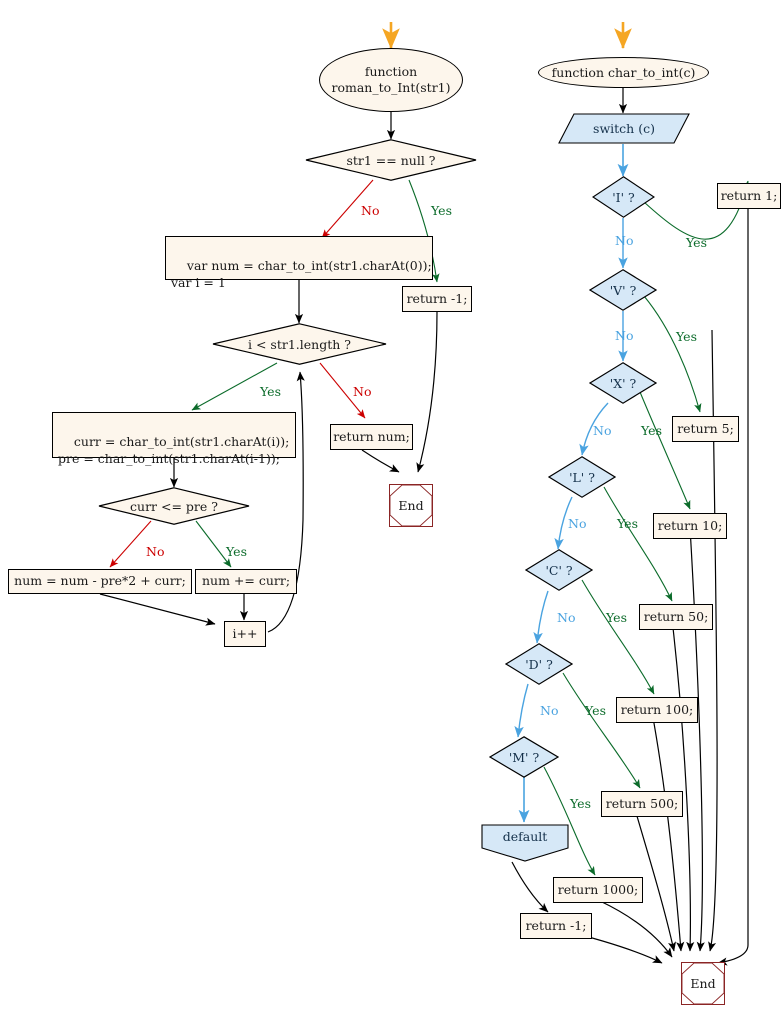  I want to click on end-node-right: End, so click(703, 983).